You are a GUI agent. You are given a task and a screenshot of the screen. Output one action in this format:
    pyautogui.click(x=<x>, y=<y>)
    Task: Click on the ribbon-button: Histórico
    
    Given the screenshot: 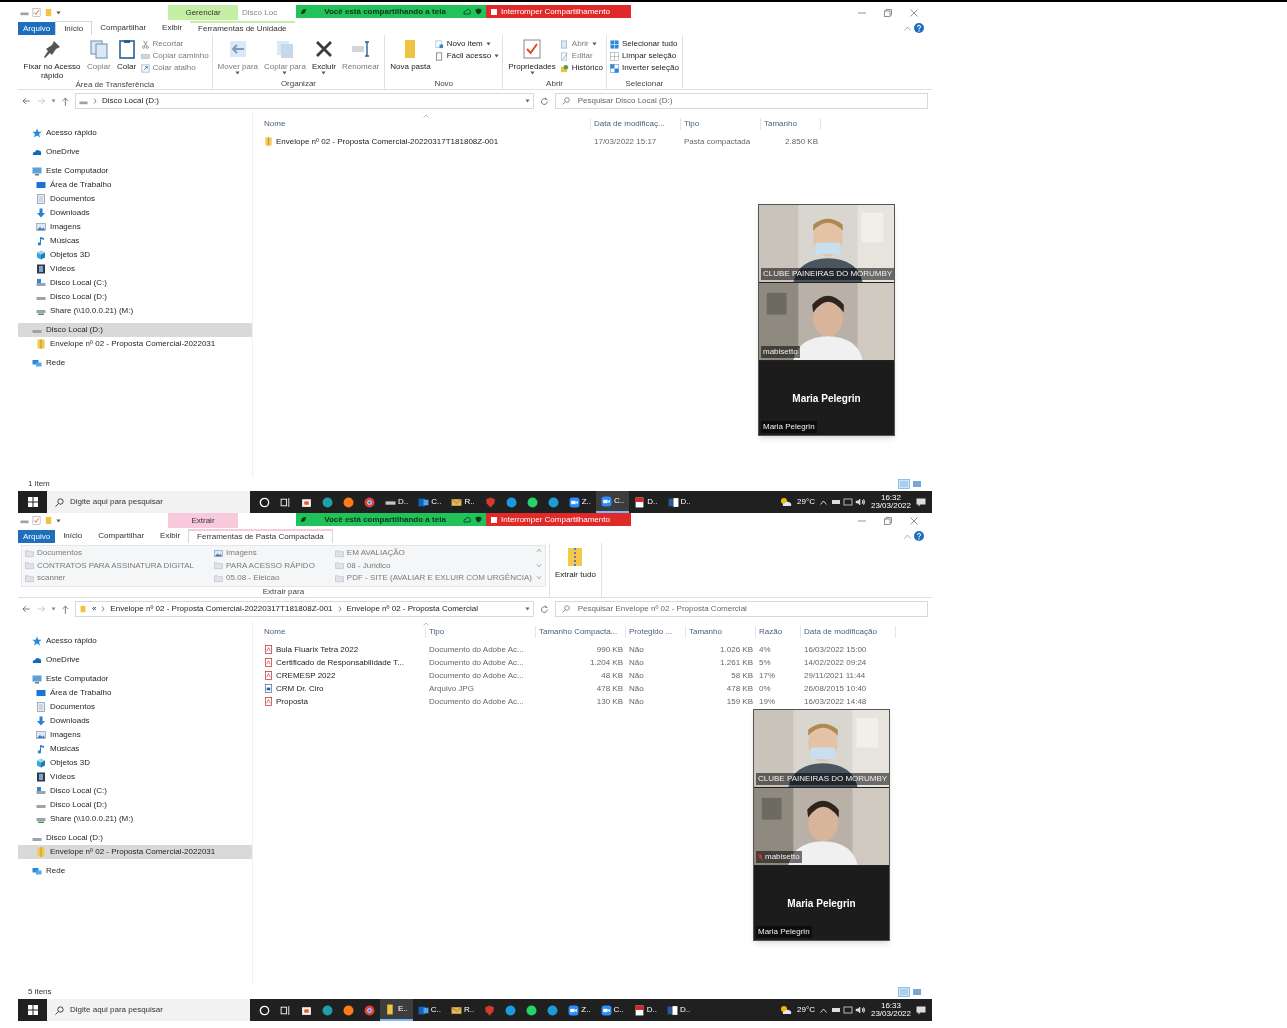 What is the action you would take?
    pyautogui.click(x=581, y=68)
    